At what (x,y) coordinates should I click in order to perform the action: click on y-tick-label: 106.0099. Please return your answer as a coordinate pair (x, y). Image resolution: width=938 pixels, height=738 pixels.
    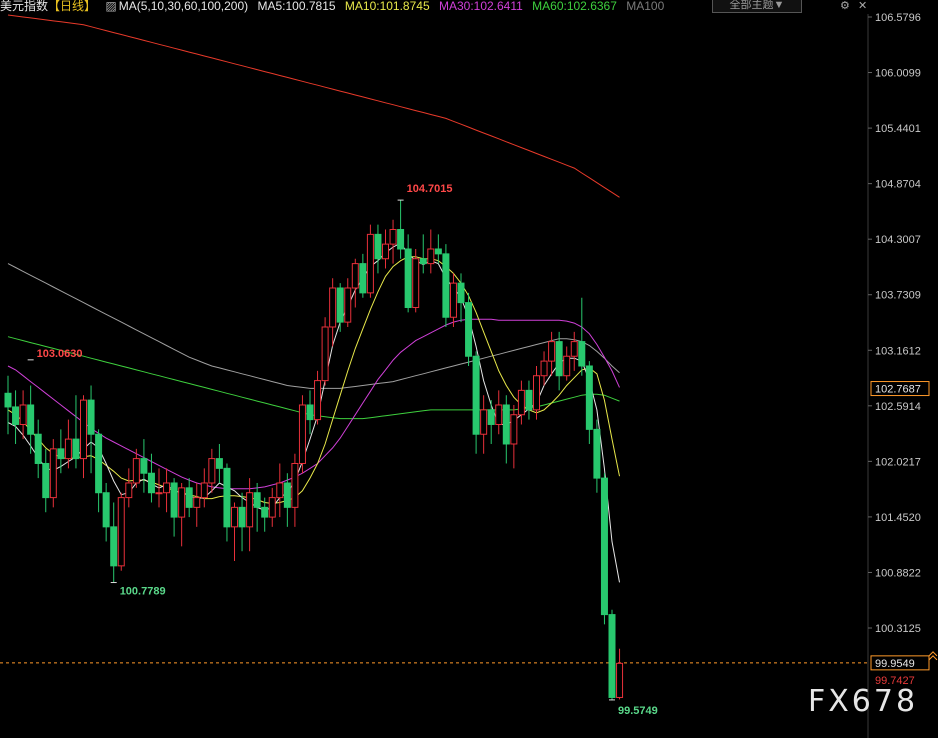
    Looking at the image, I should click on (898, 74).